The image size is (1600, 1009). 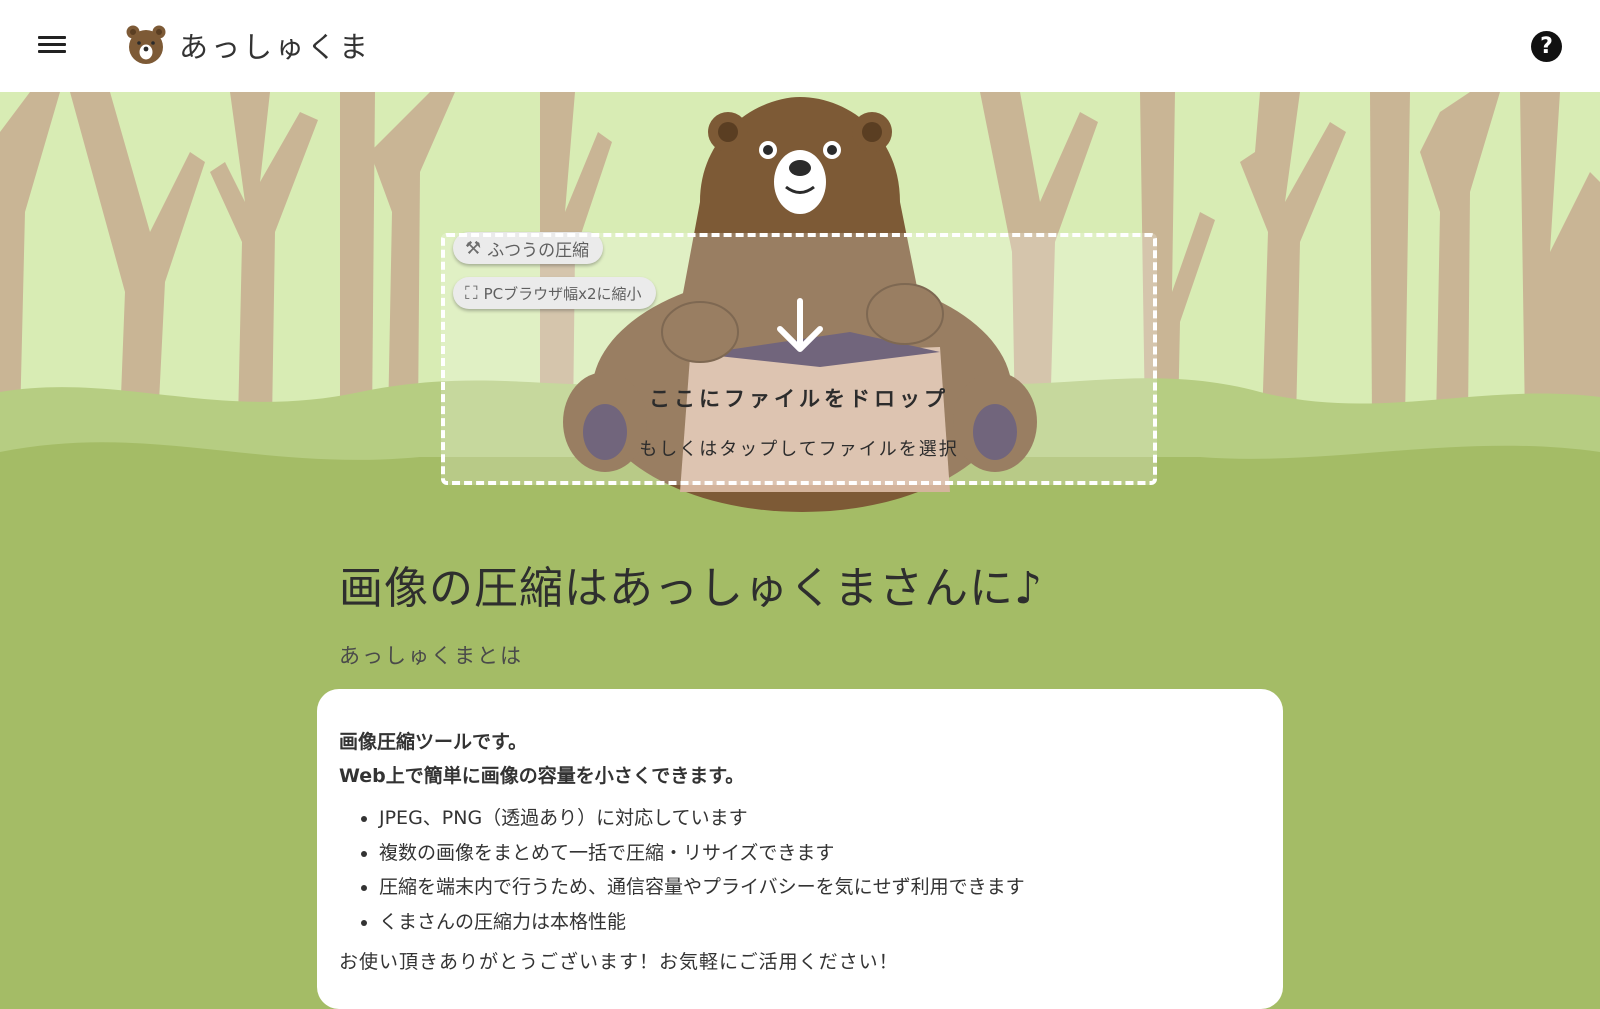 I want to click on about-heading: あっしゅくまとは, so click(x=431, y=656).